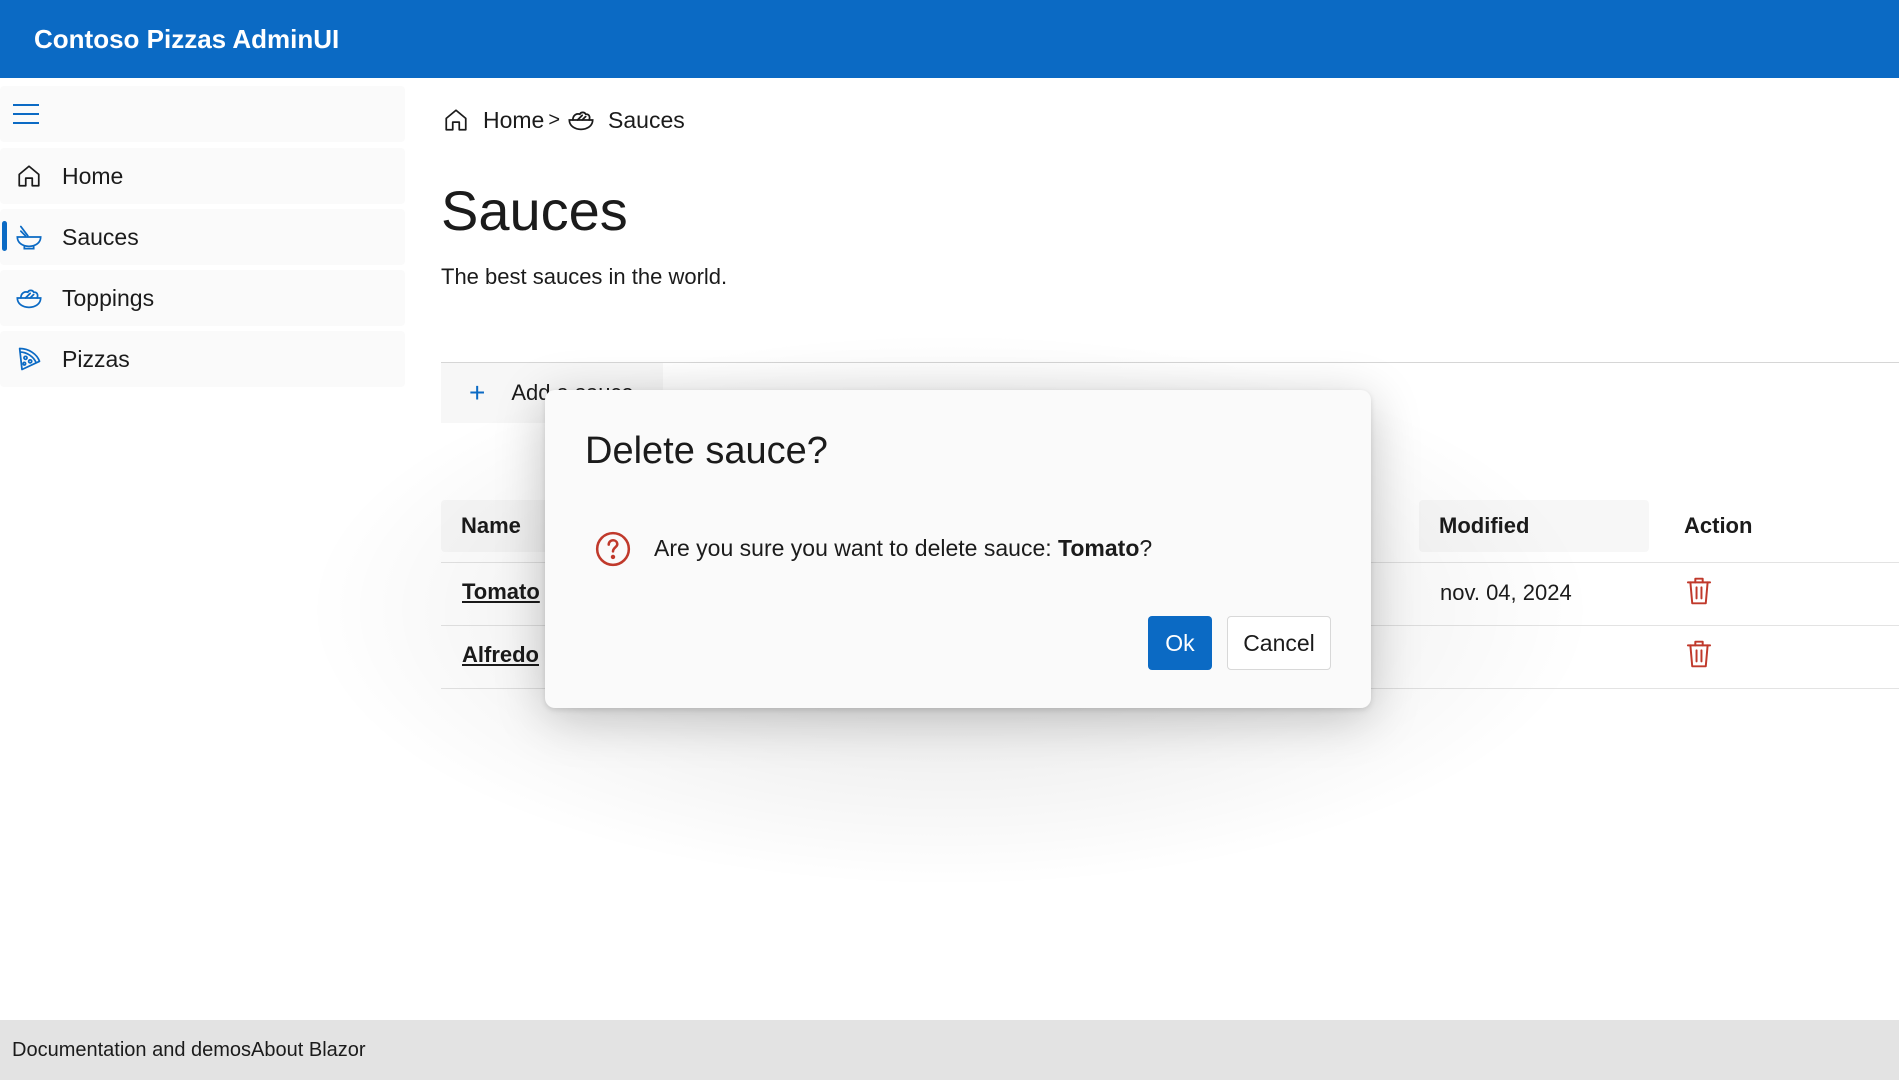 This screenshot has height=1090, width=1899. What do you see at coordinates (1099, 548) in the screenshot?
I see `dialog-item-name: Tomato` at bounding box center [1099, 548].